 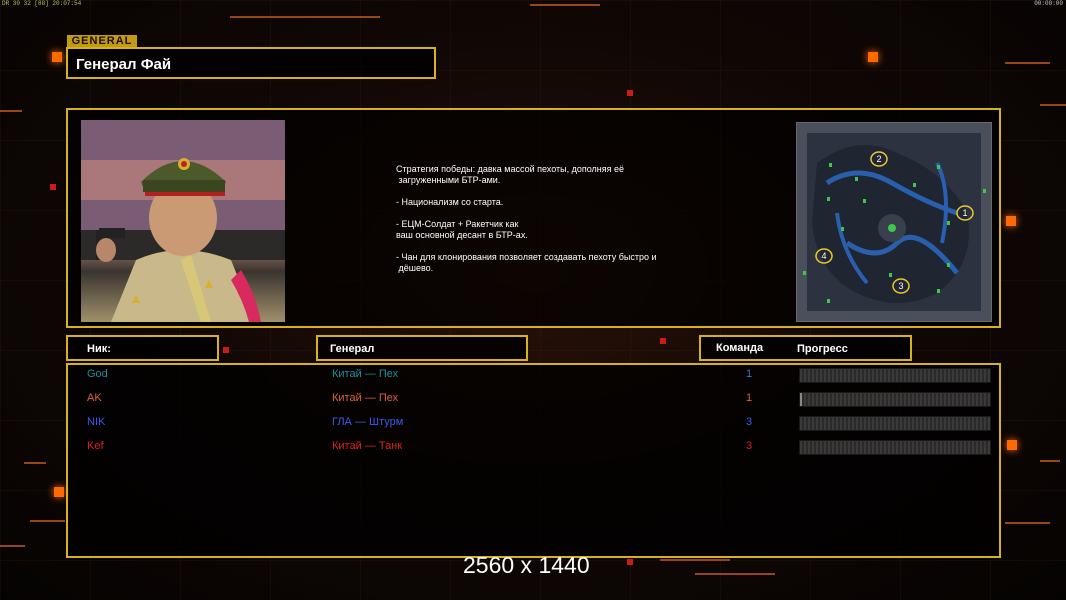 What do you see at coordinates (183, 221) in the screenshot?
I see `general-portrait` at bounding box center [183, 221].